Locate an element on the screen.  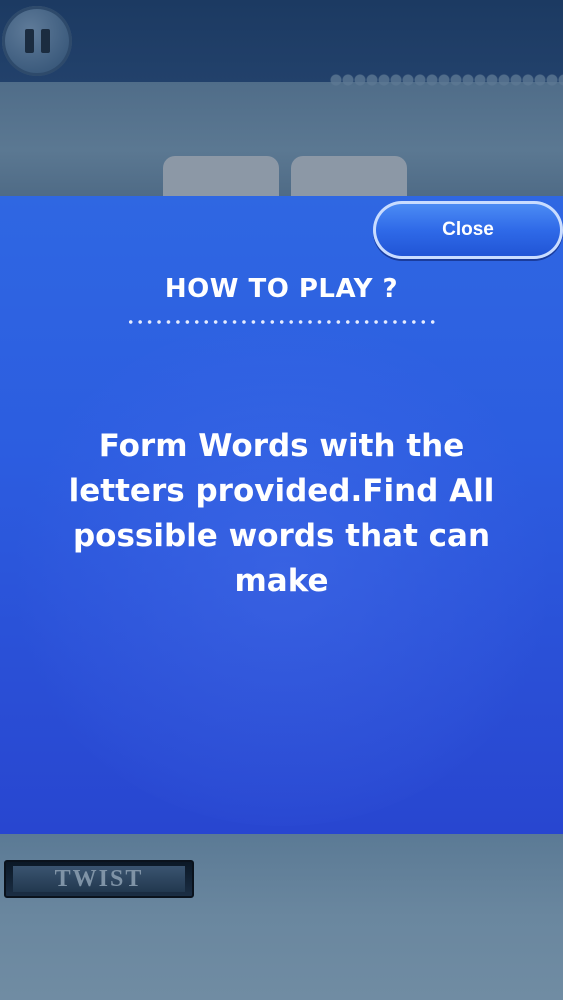
title-dotted-divider is located at coordinates (282, 322).